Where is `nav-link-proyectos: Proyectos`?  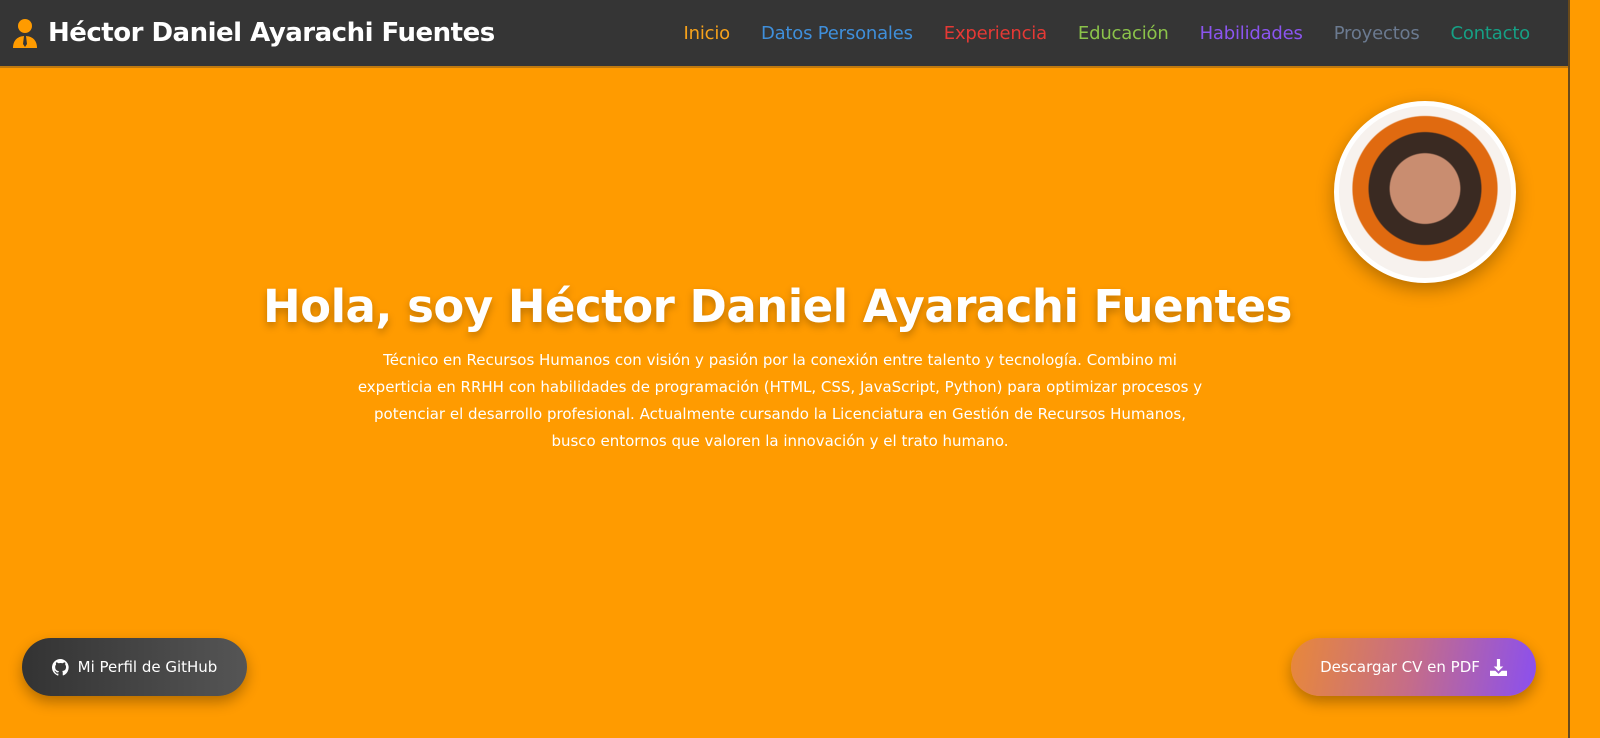
nav-link-proyectos: Proyectos is located at coordinates (1377, 33).